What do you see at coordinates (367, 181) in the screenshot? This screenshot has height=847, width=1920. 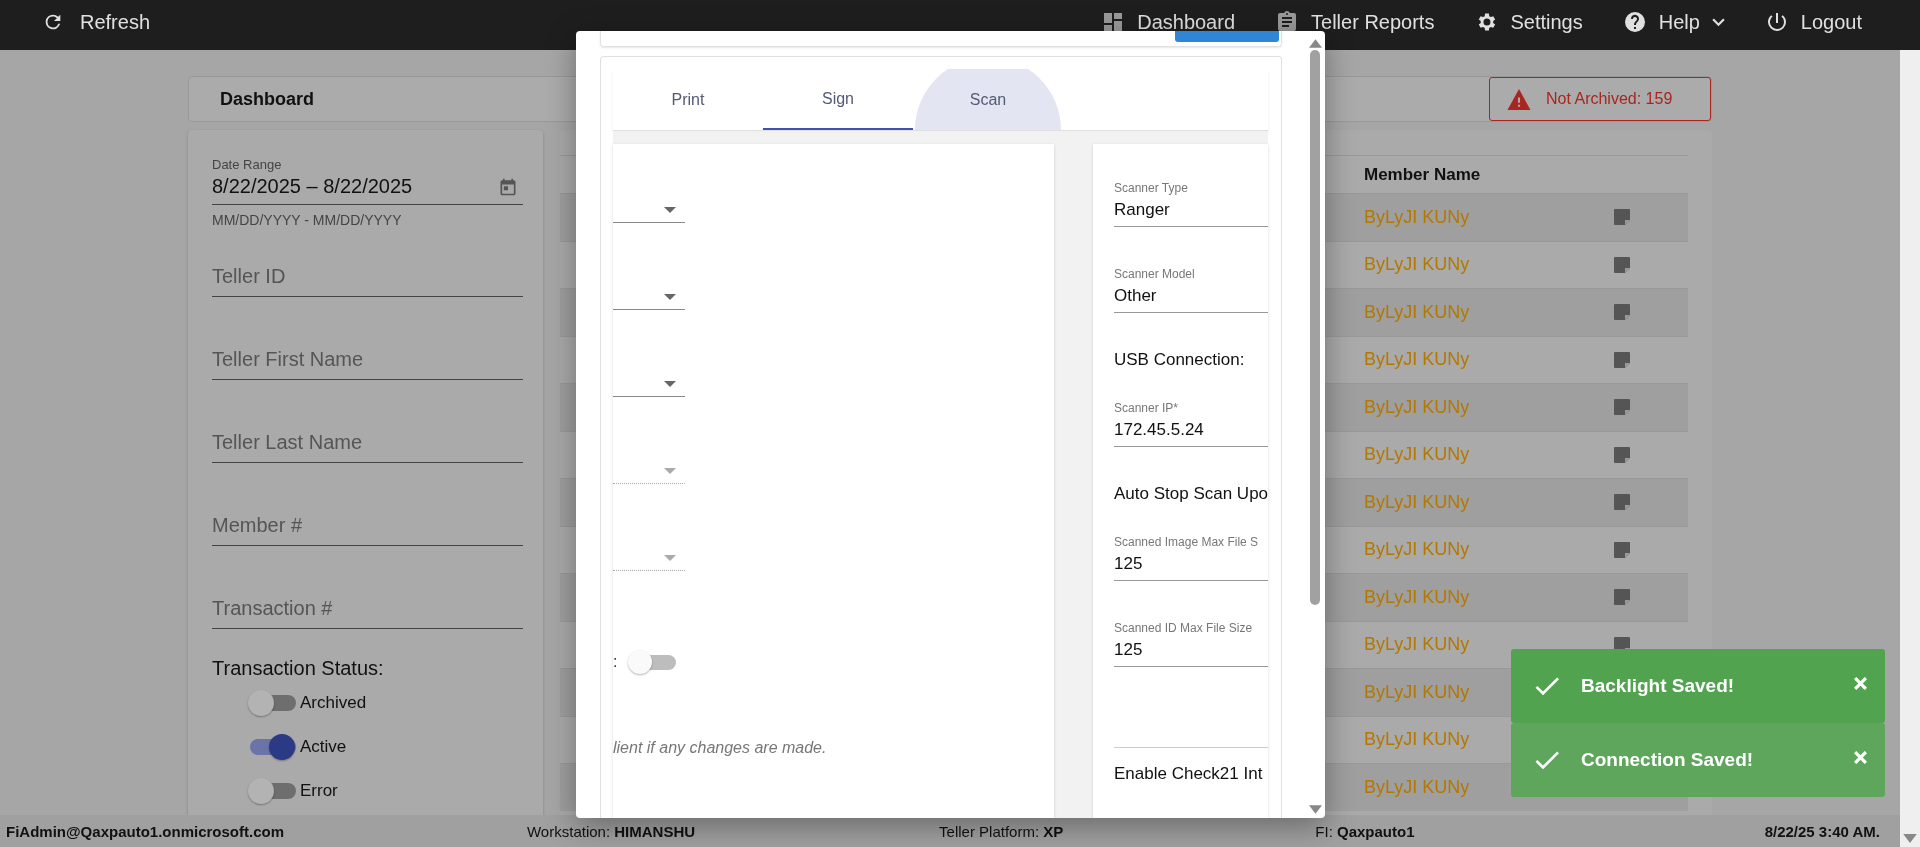 I see `date-range-field: Date Range 8/22/2025 – 8/22/2025` at bounding box center [367, 181].